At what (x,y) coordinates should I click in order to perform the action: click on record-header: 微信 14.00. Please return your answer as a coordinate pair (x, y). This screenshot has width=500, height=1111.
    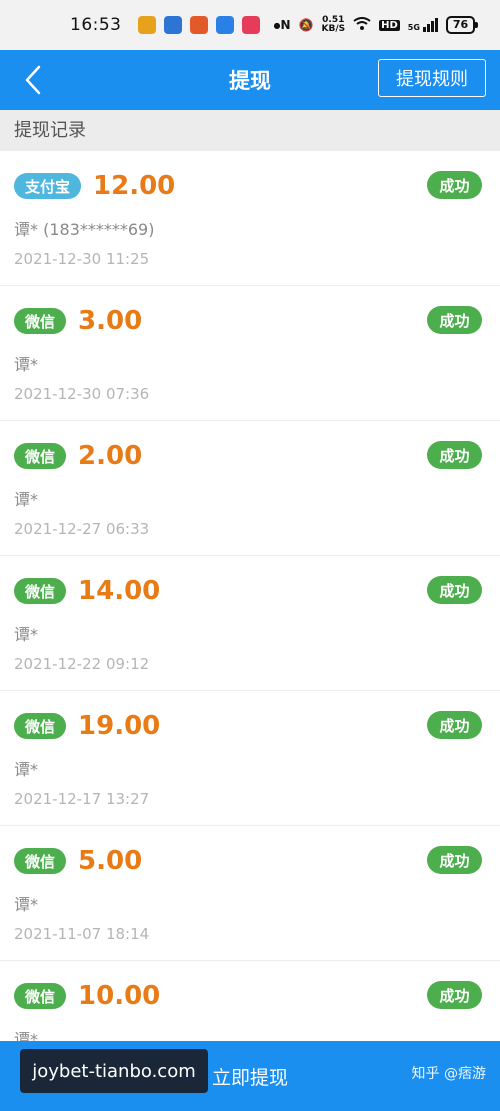
    Looking at the image, I should click on (87, 591).